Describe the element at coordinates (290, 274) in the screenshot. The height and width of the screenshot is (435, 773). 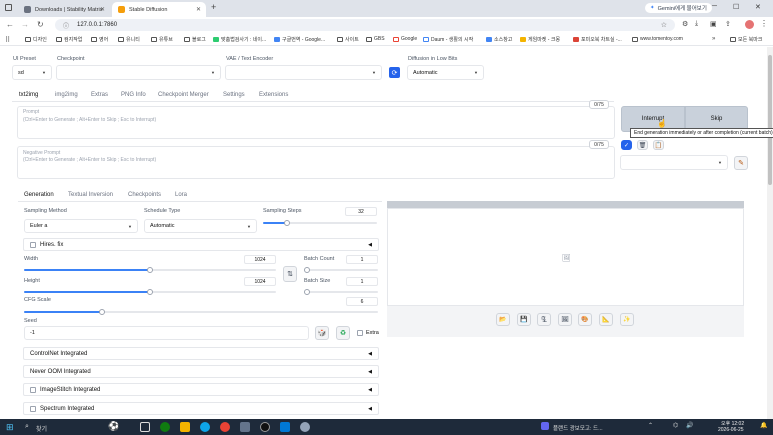
I see `swap-dimensions-button: ⇅` at that location.